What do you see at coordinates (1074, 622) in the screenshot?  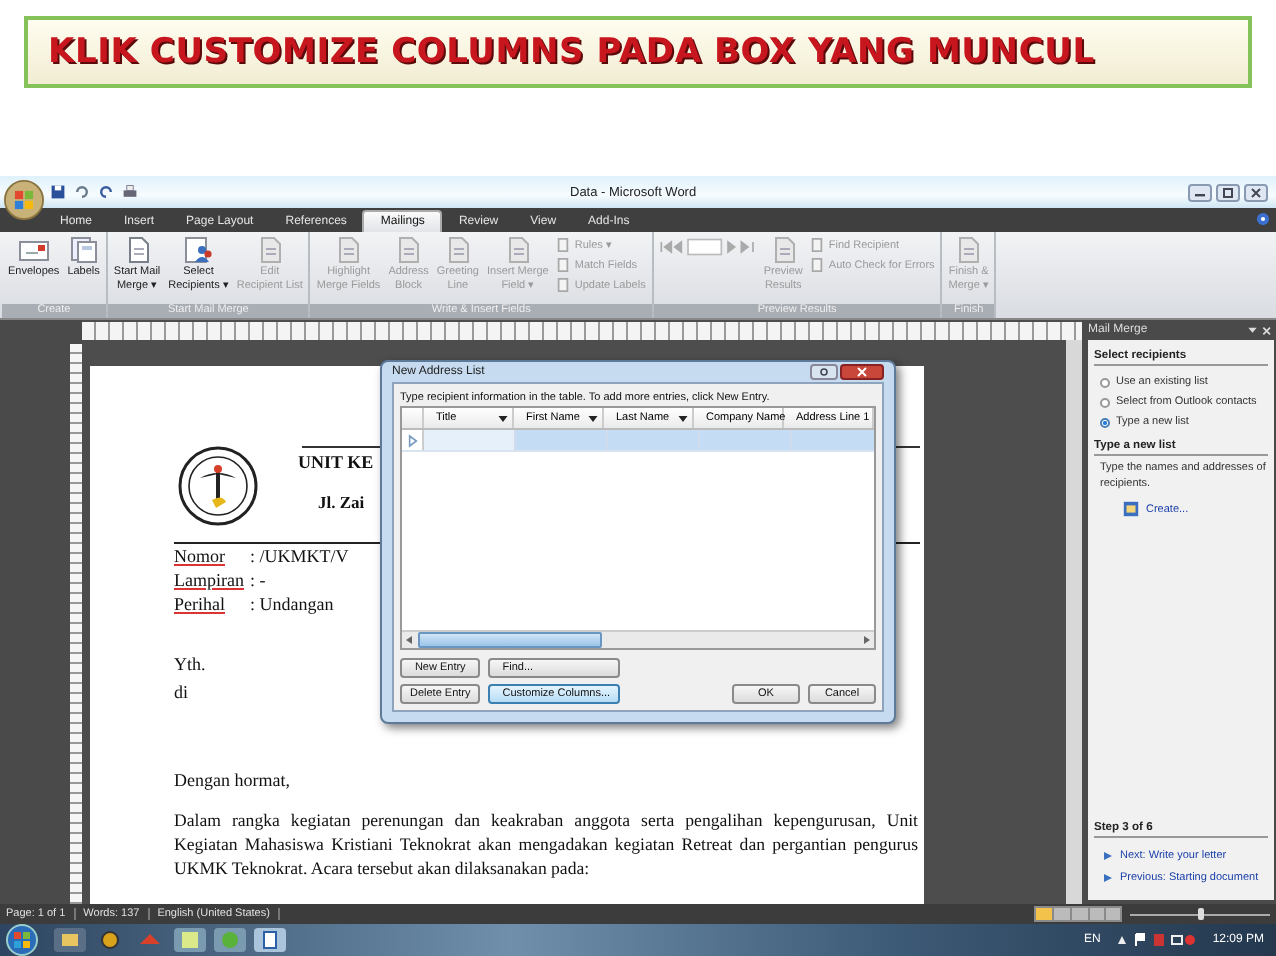 I see `scroll-bar` at bounding box center [1074, 622].